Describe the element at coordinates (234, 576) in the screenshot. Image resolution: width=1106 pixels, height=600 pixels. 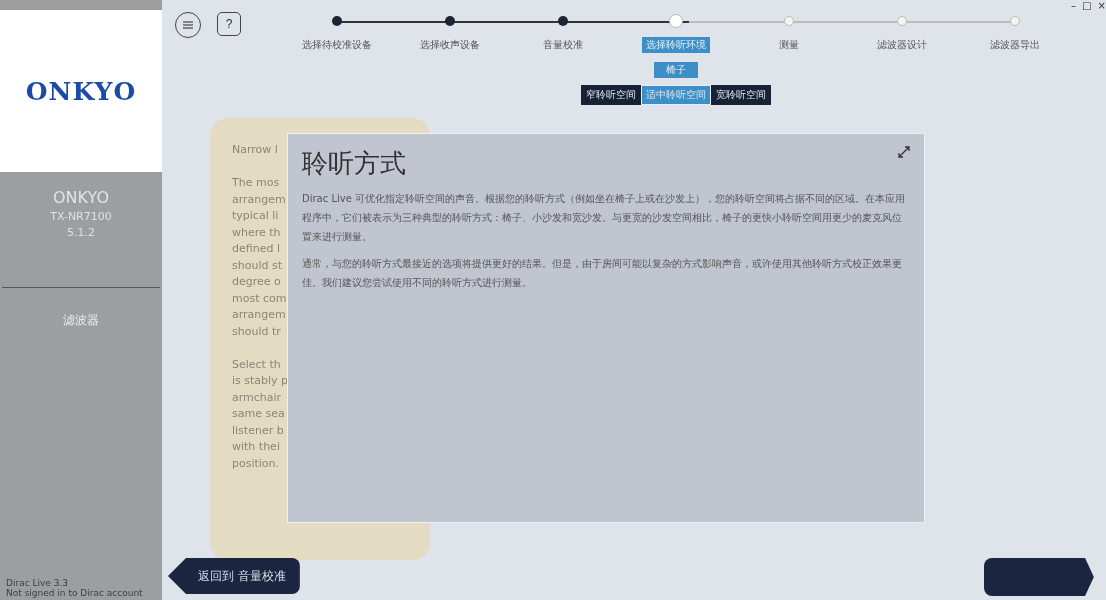
I see `back-button: 返回到 音量校准` at that location.